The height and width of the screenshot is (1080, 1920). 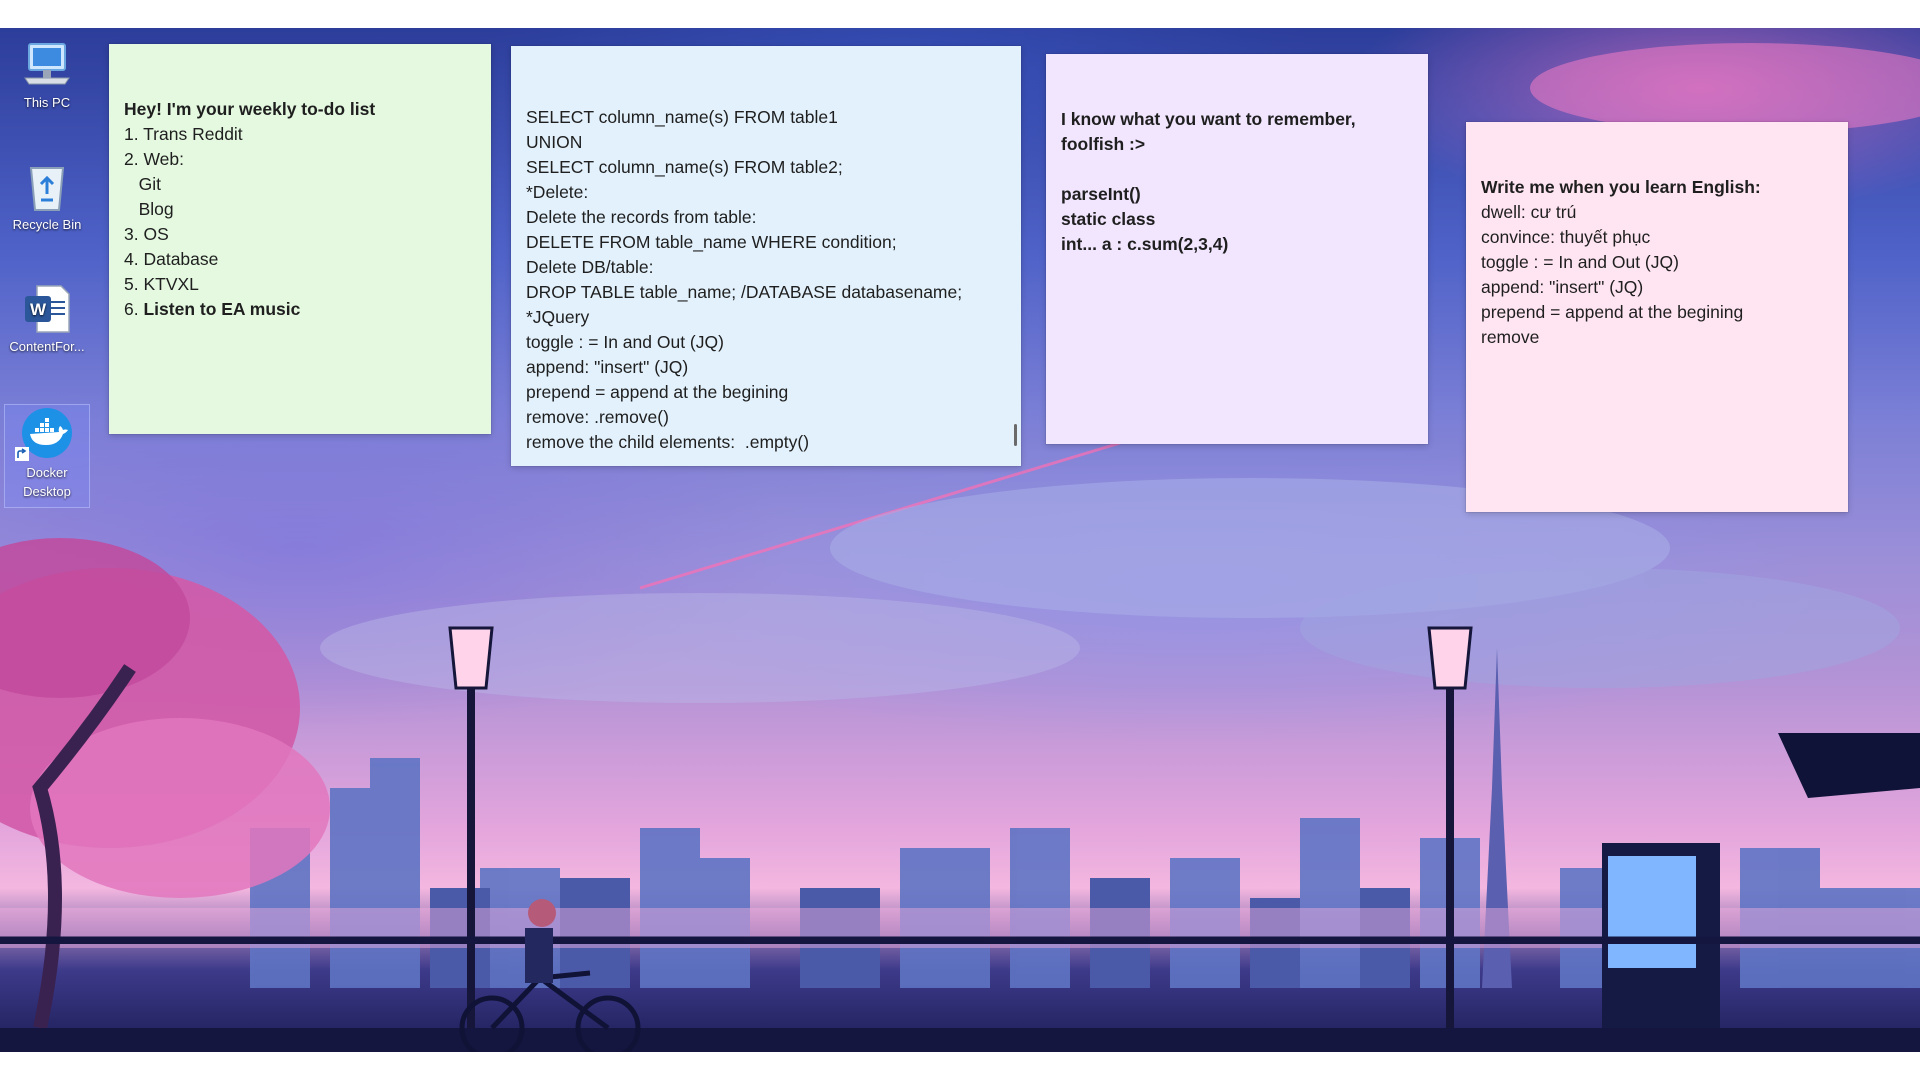 I want to click on note-line: static class, so click(x=1108, y=219).